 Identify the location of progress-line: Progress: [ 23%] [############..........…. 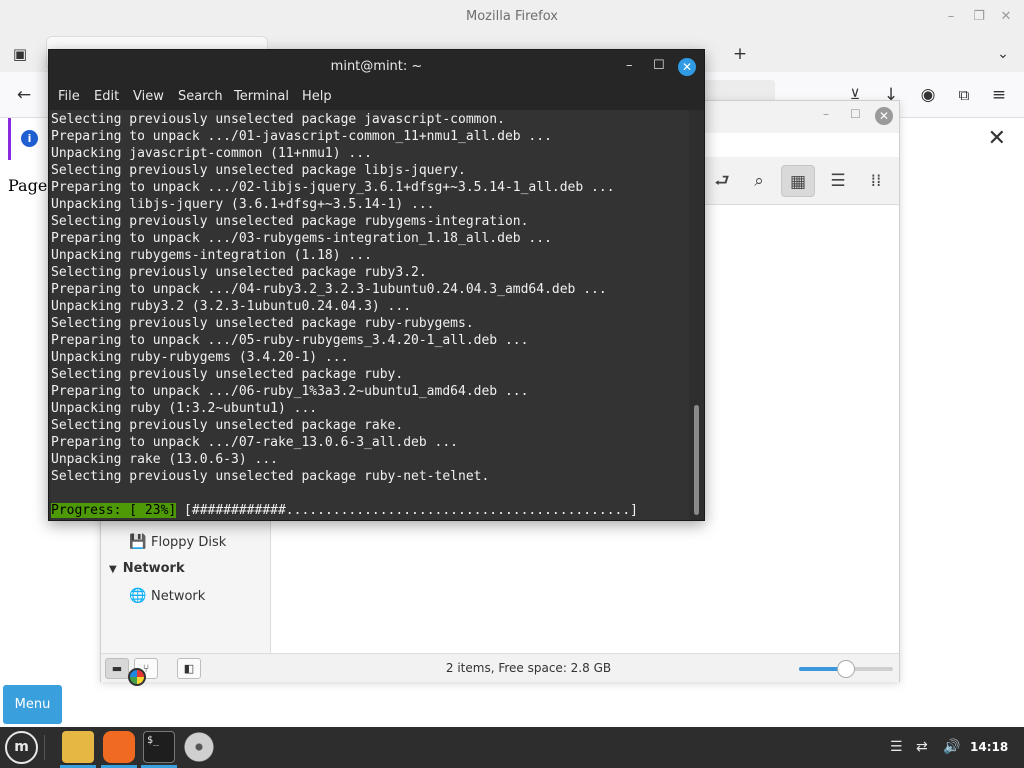
(344, 510).